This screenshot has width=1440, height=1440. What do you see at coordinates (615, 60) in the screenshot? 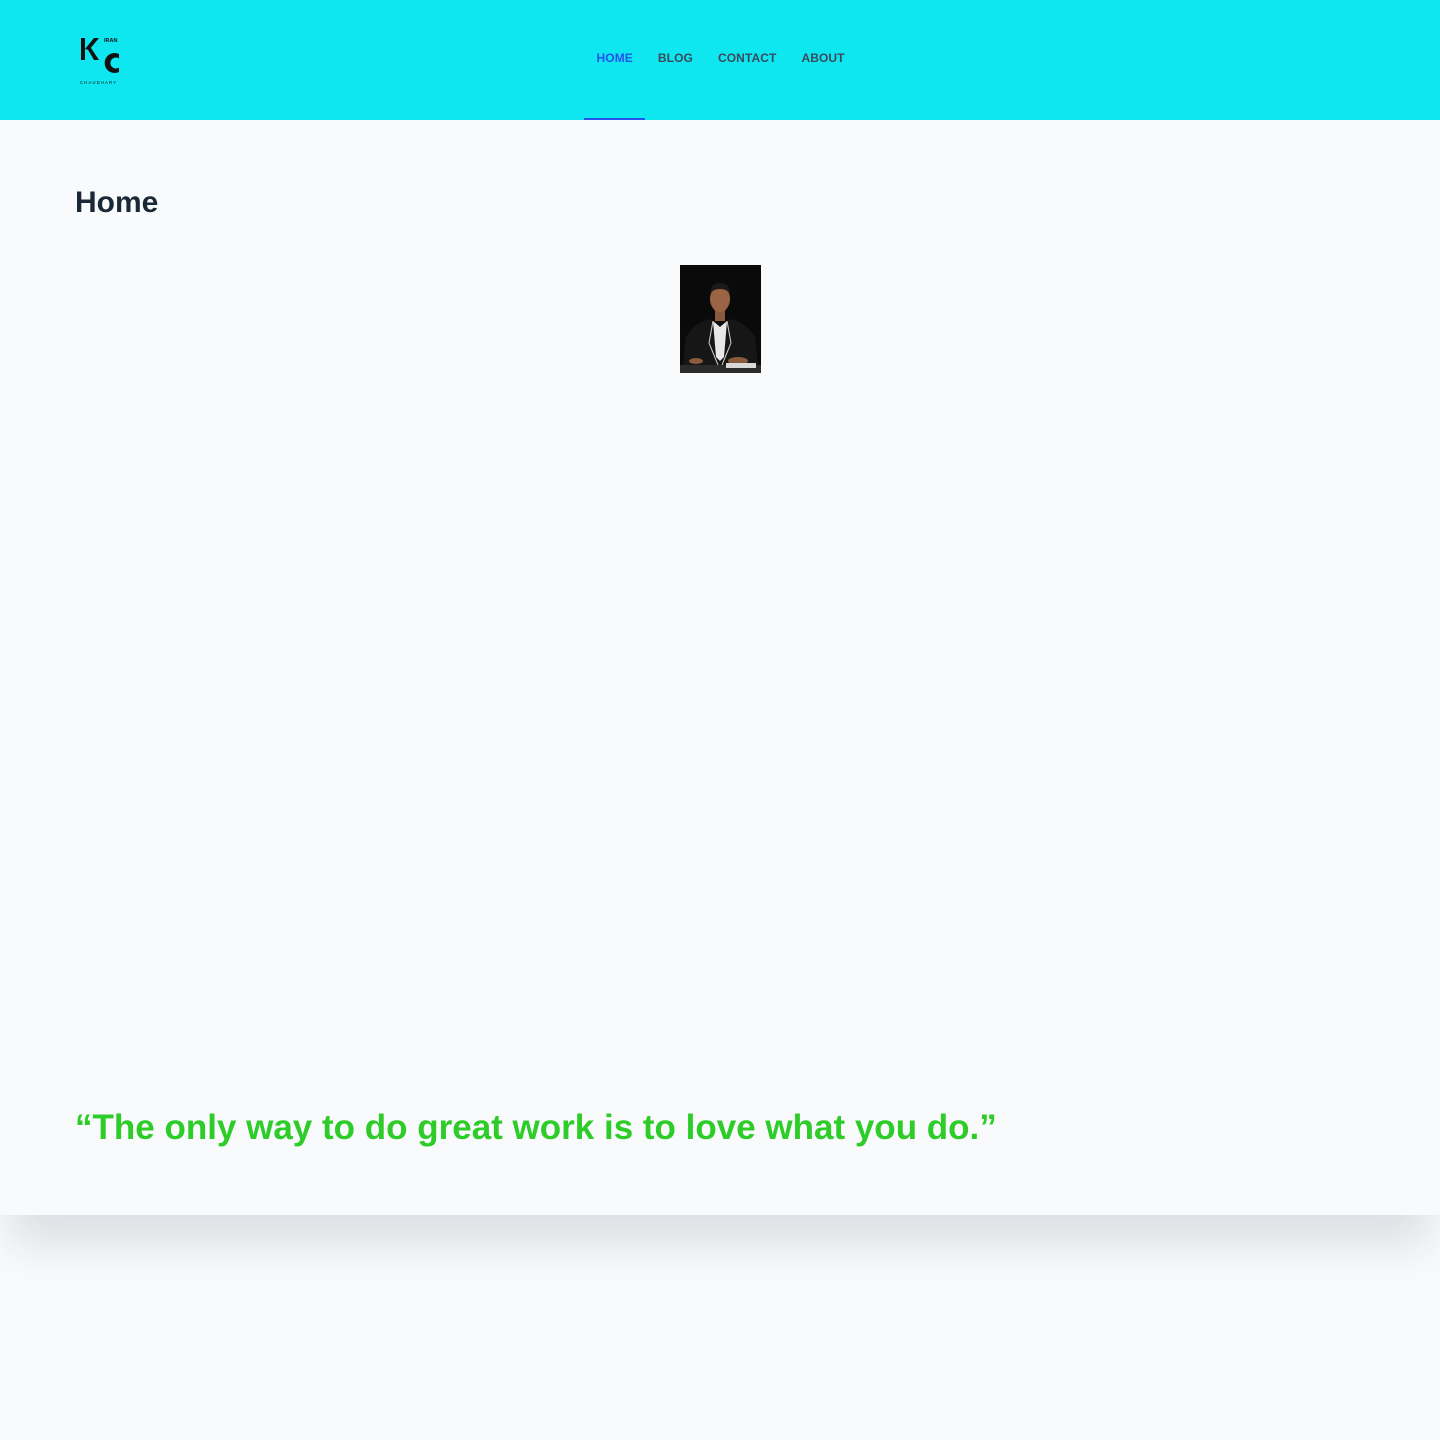
I see `nav-home: HOME` at bounding box center [615, 60].